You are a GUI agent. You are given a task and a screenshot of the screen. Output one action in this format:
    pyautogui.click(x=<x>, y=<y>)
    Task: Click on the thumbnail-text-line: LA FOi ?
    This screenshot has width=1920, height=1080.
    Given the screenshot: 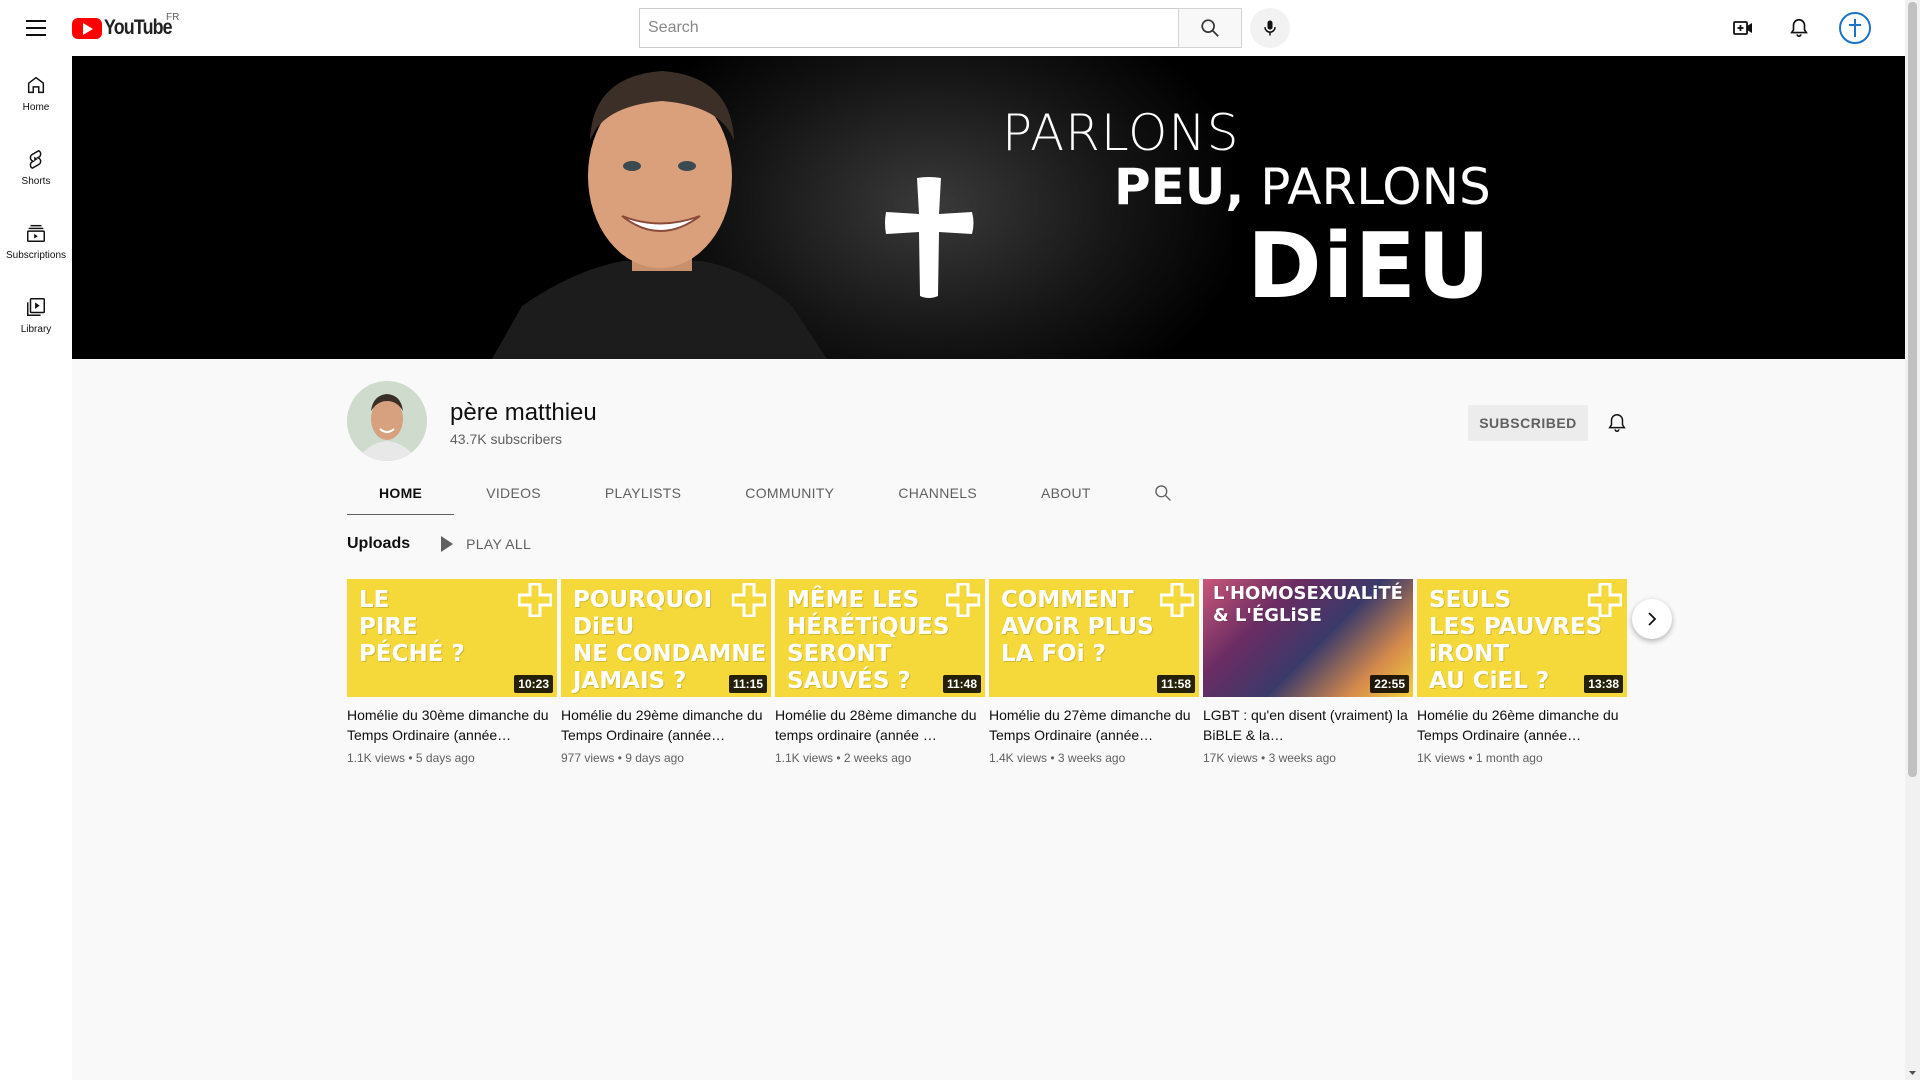 What is the action you would take?
    pyautogui.click(x=1053, y=654)
    